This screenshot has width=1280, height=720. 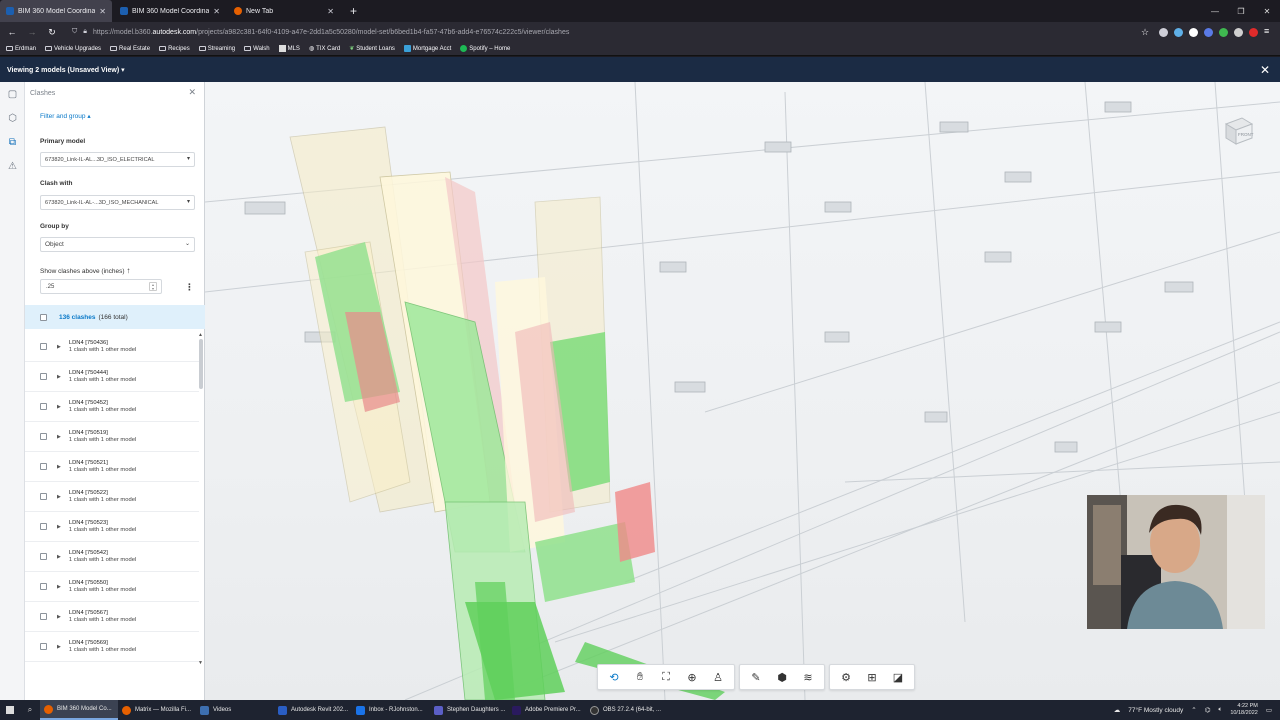 What do you see at coordinates (1220, 710) in the screenshot?
I see `volume-icon: 🔈︎` at bounding box center [1220, 710].